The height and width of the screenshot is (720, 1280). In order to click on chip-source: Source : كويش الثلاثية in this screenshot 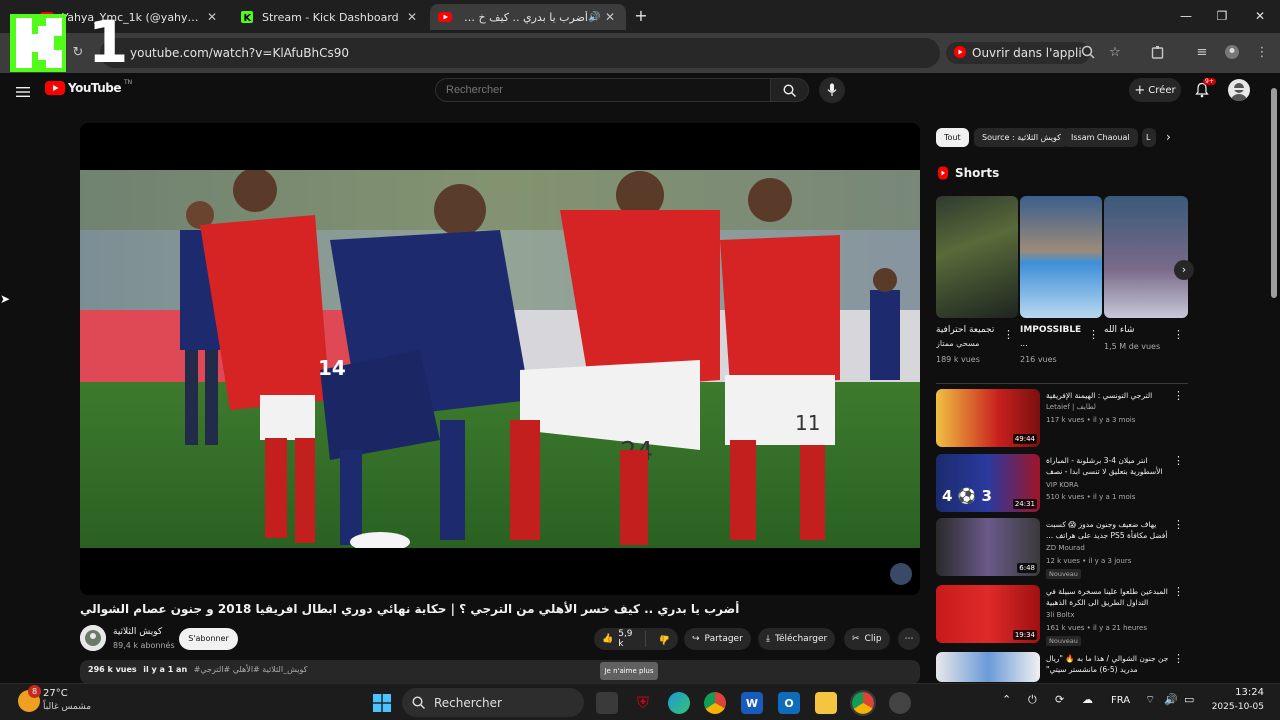, I will do `click(1021, 137)`.